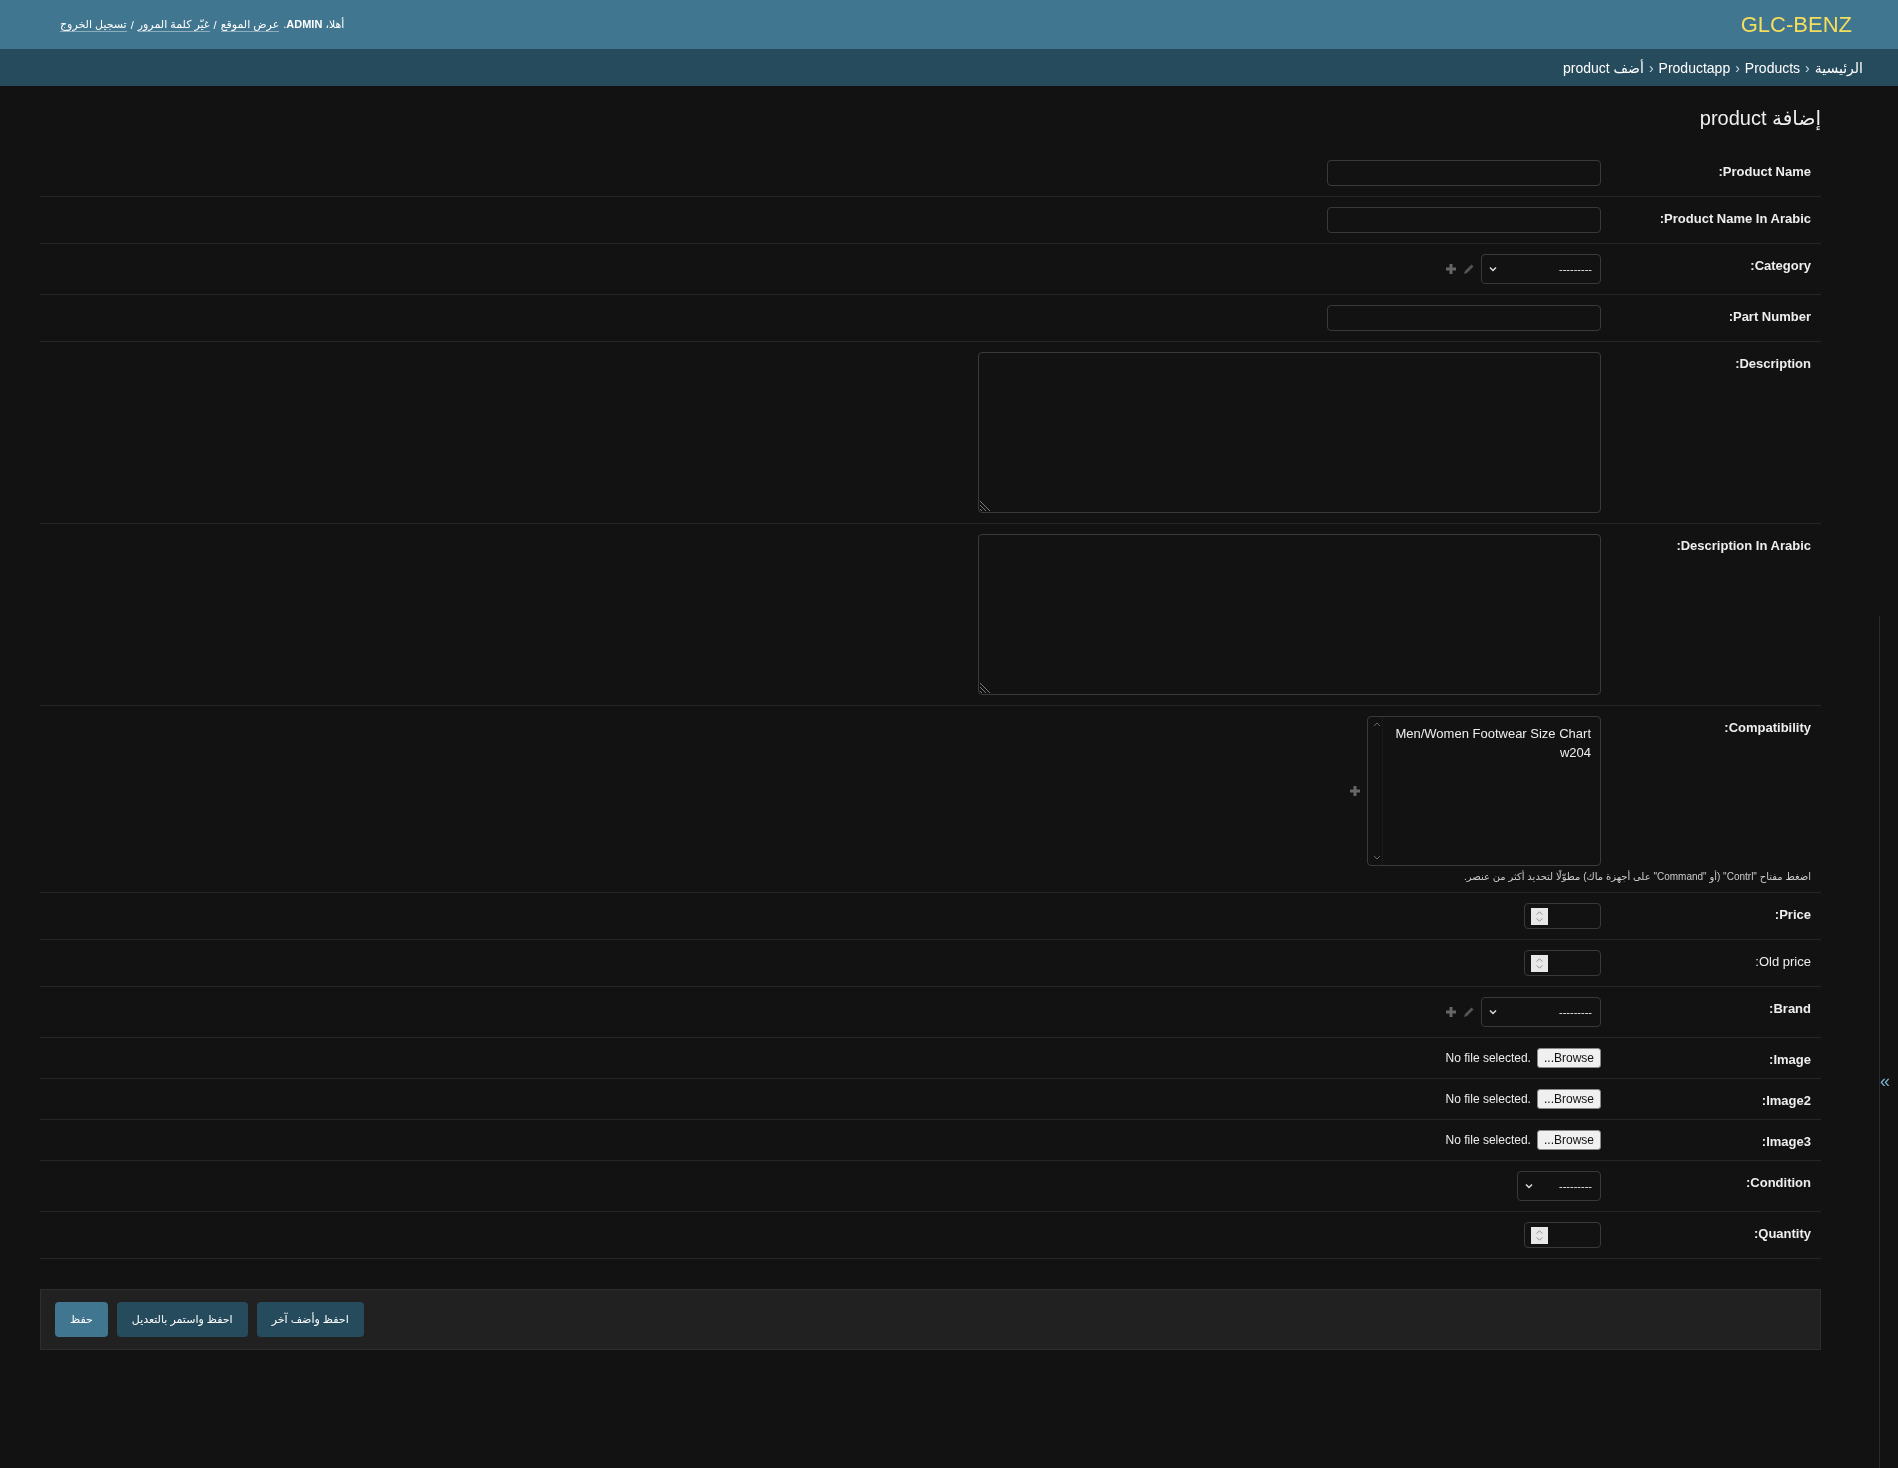  I want to click on field-label: Description In Arabic:, so click(1743, 545).